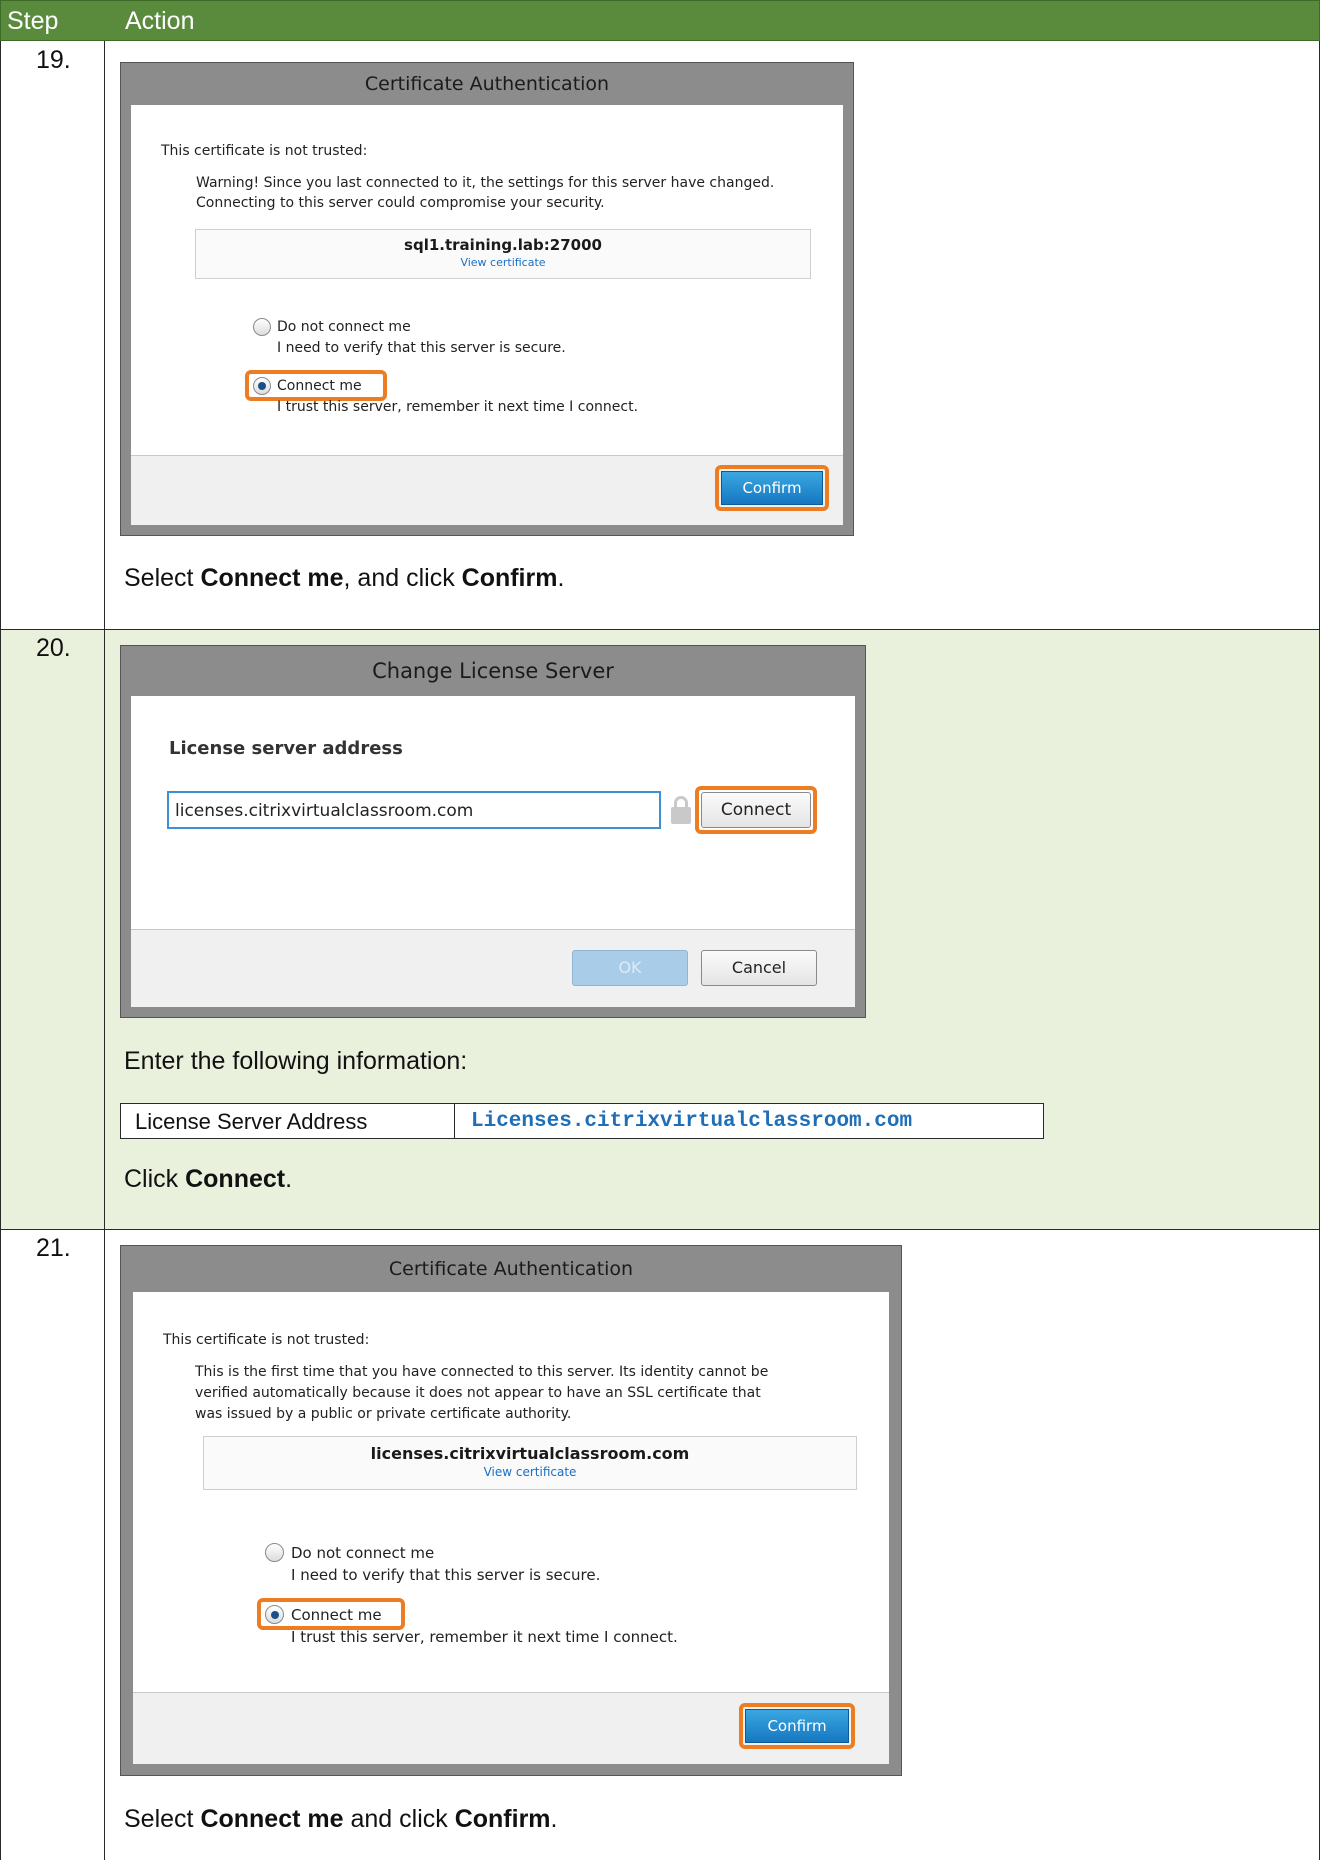  I want to click on table-border-left, so click(0, 950).